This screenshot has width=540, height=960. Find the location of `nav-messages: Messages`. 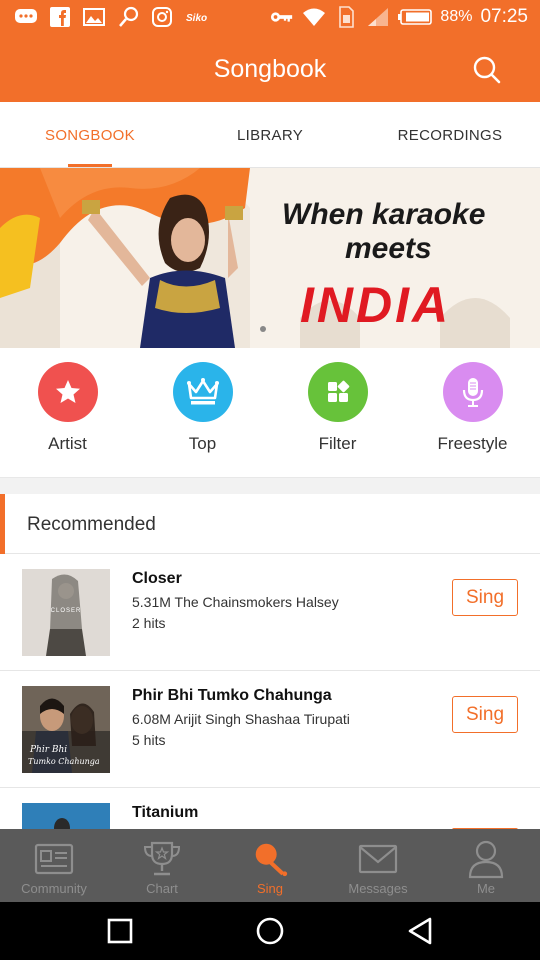

nav-messages: Messages is located at coordinates (378, 865).